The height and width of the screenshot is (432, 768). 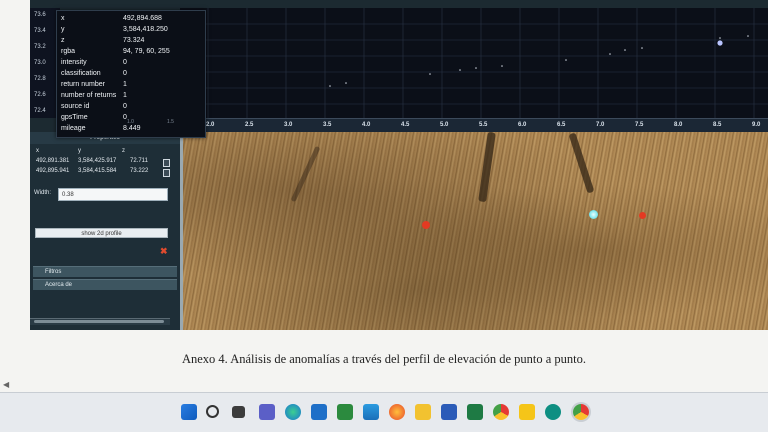 I want to click on windows-start-icon, so click(x=189, y=412).